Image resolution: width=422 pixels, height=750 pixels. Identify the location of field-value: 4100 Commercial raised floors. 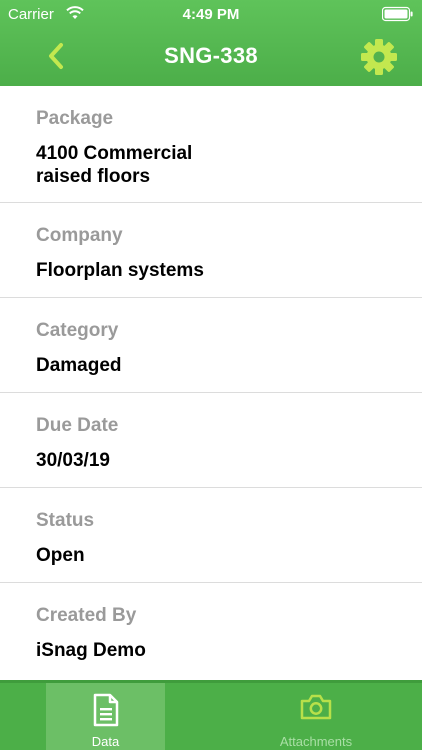
(114, 165).